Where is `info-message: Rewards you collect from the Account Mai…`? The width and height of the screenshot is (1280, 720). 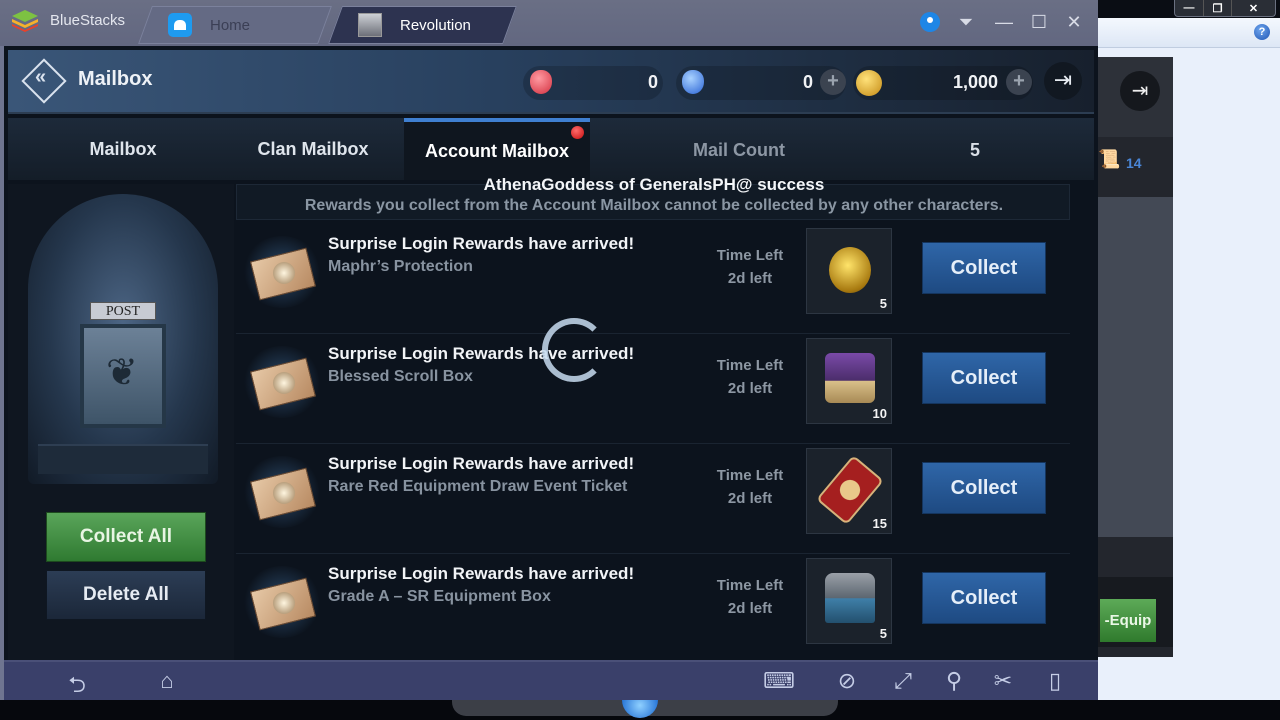 info-message: Rewards you collect from the Account Mai… is located at coordinates (654, 205).